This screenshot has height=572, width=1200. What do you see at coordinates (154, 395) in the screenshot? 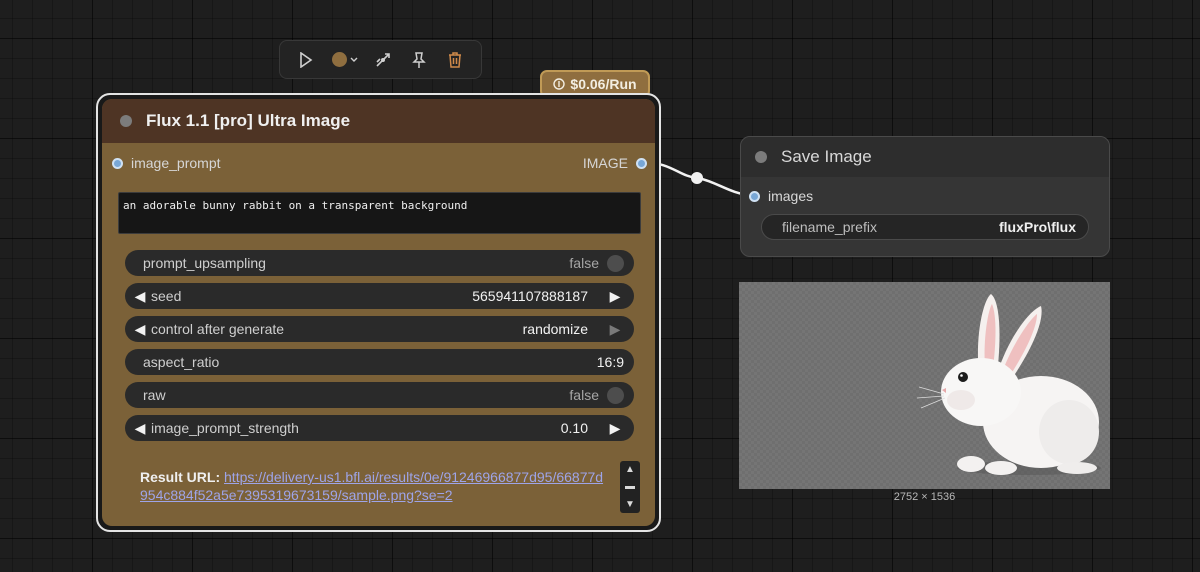
I see `widget-label: raw` at bounding box center [154, 395].